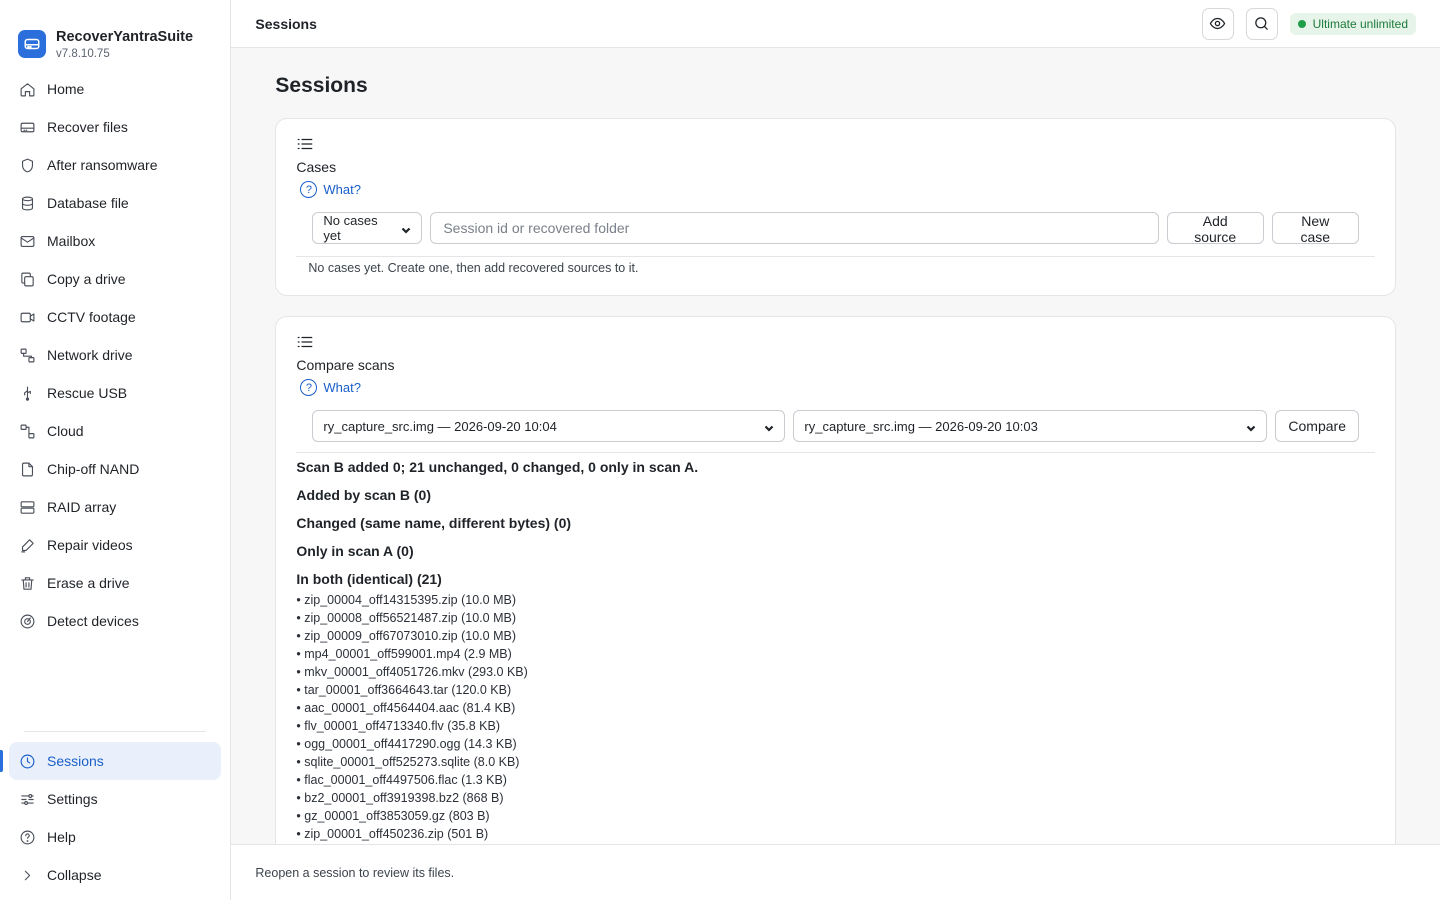  Describe the element at coordinates (27, 165) in the screenshot. I see `shield-icon` at that location.